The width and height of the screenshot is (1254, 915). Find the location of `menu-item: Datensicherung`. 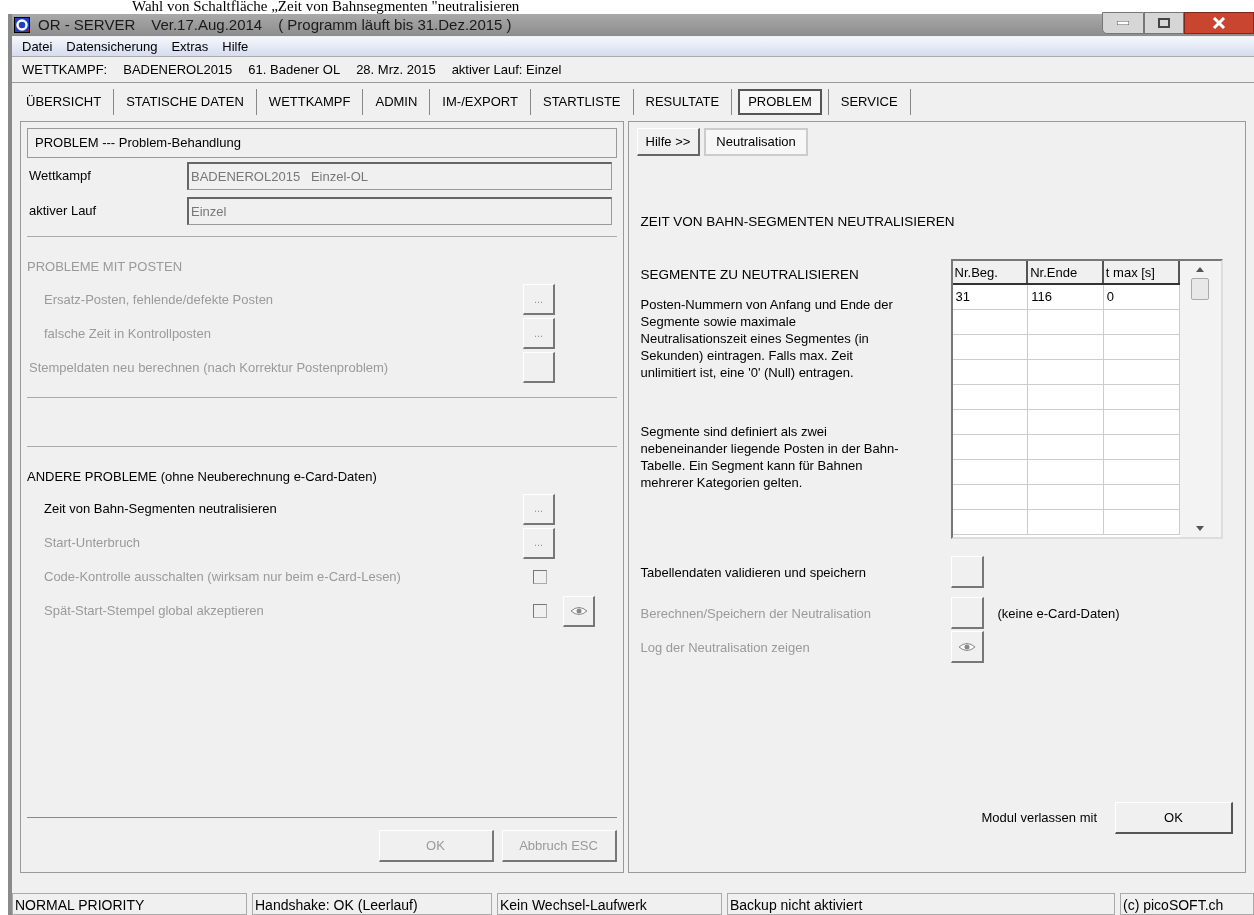

menu-item: Datensicherung is located at coordinates (112, 46).